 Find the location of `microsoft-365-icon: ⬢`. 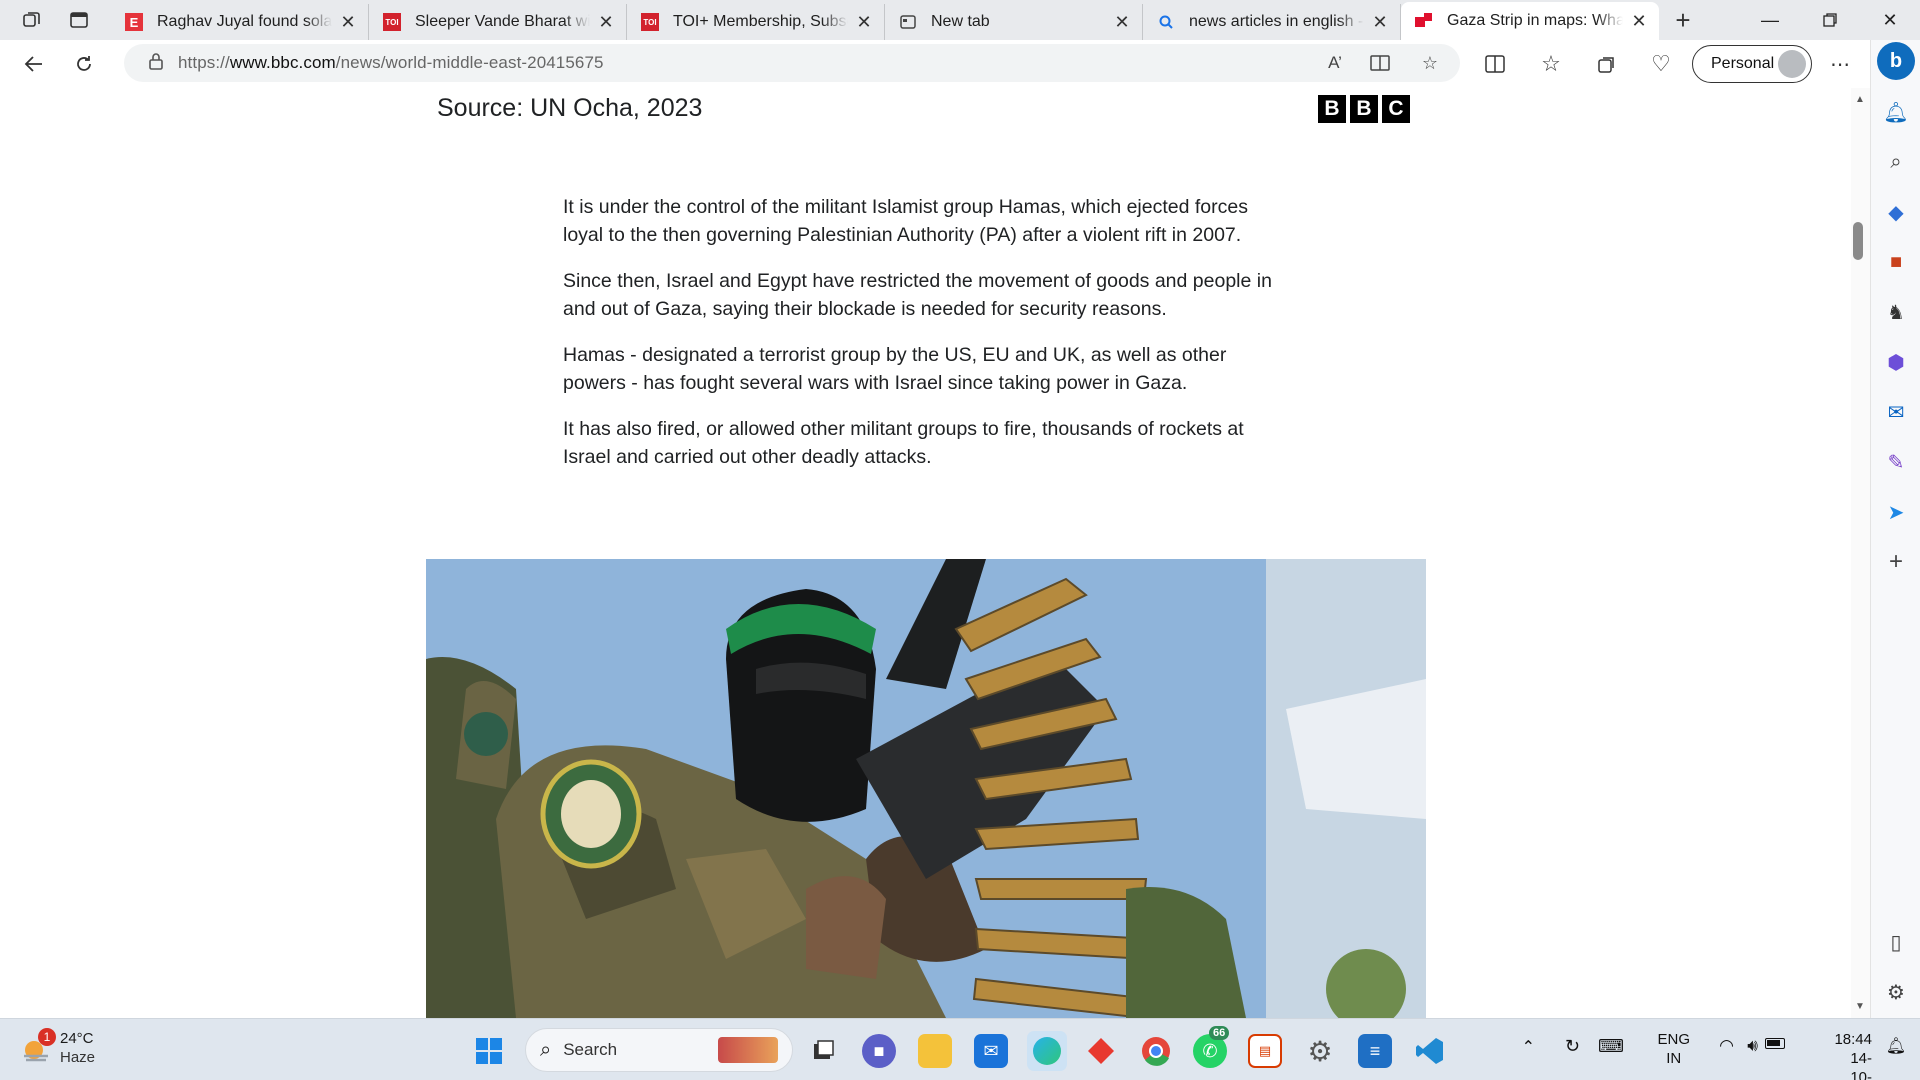

microsoft-365-icon: ⬢ is located at coordinates (1896, 362).